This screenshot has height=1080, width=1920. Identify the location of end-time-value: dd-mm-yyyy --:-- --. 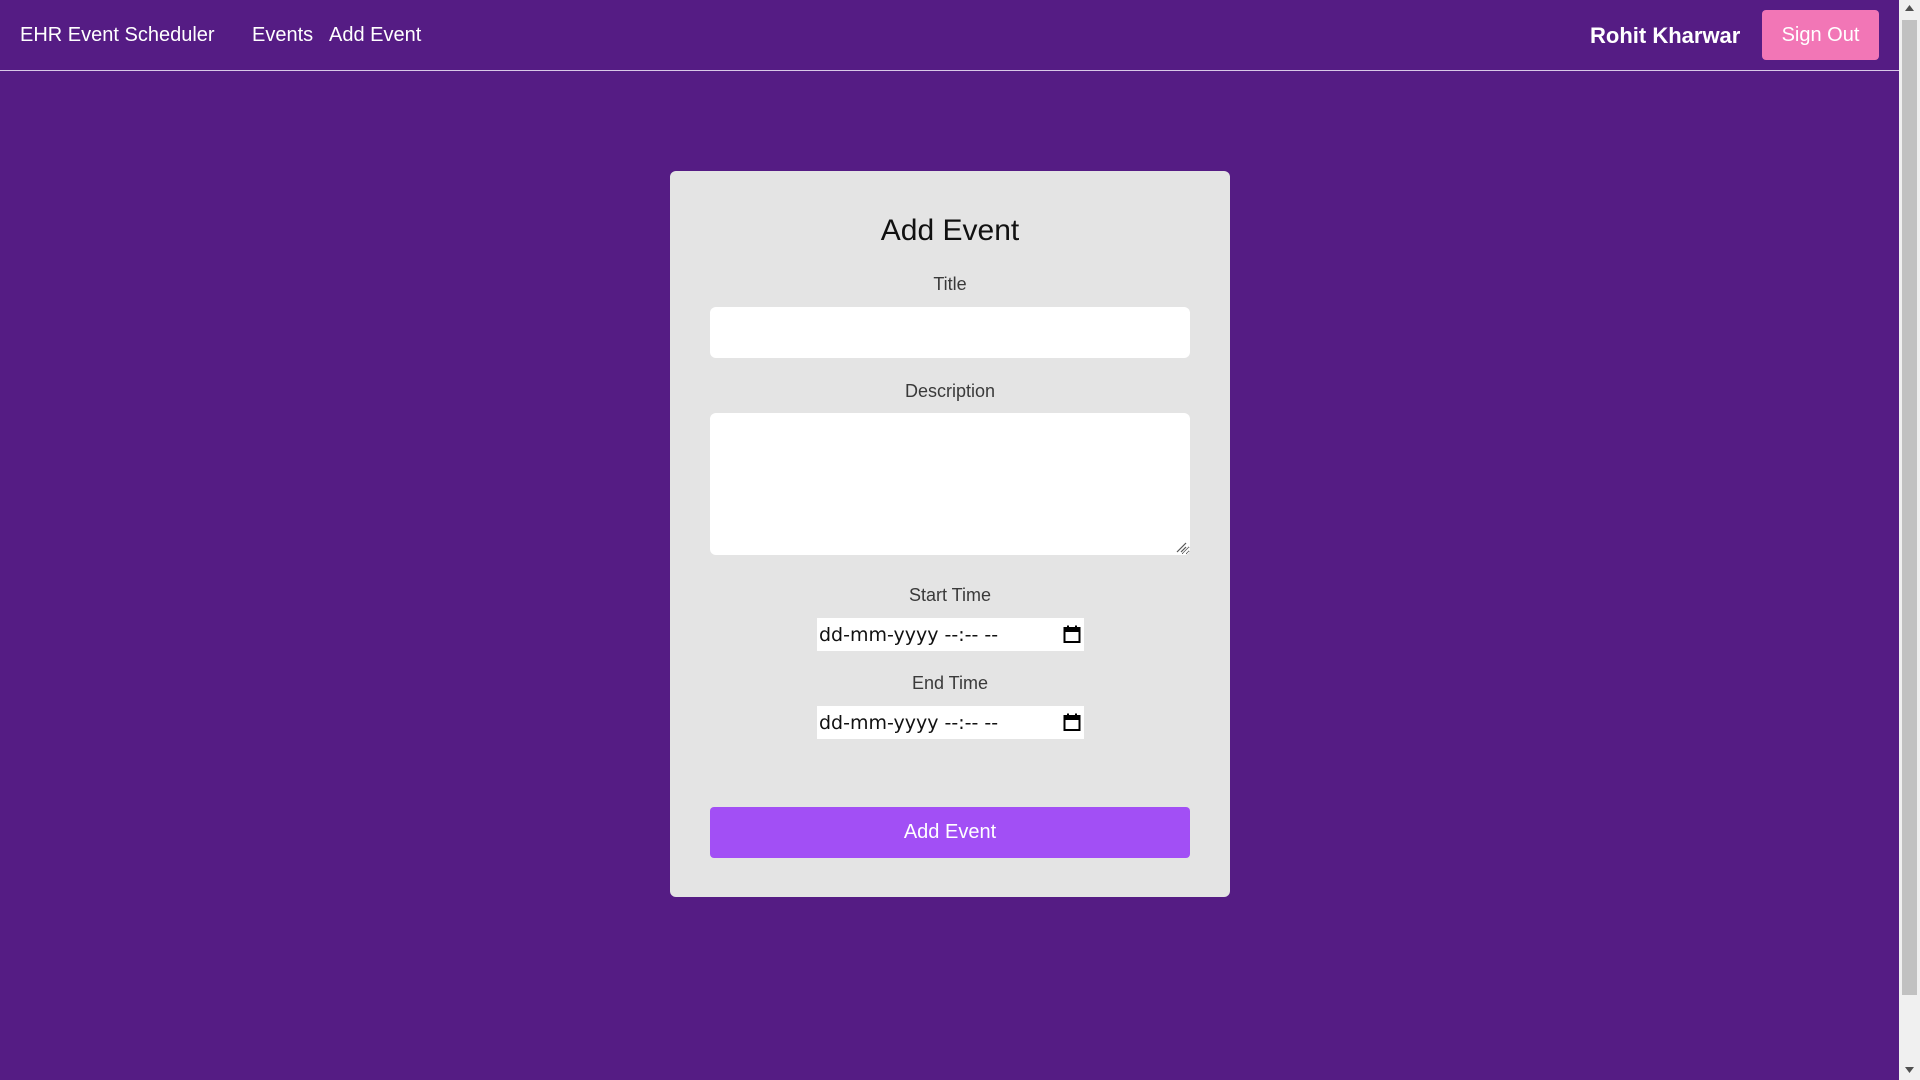
(909, 722).